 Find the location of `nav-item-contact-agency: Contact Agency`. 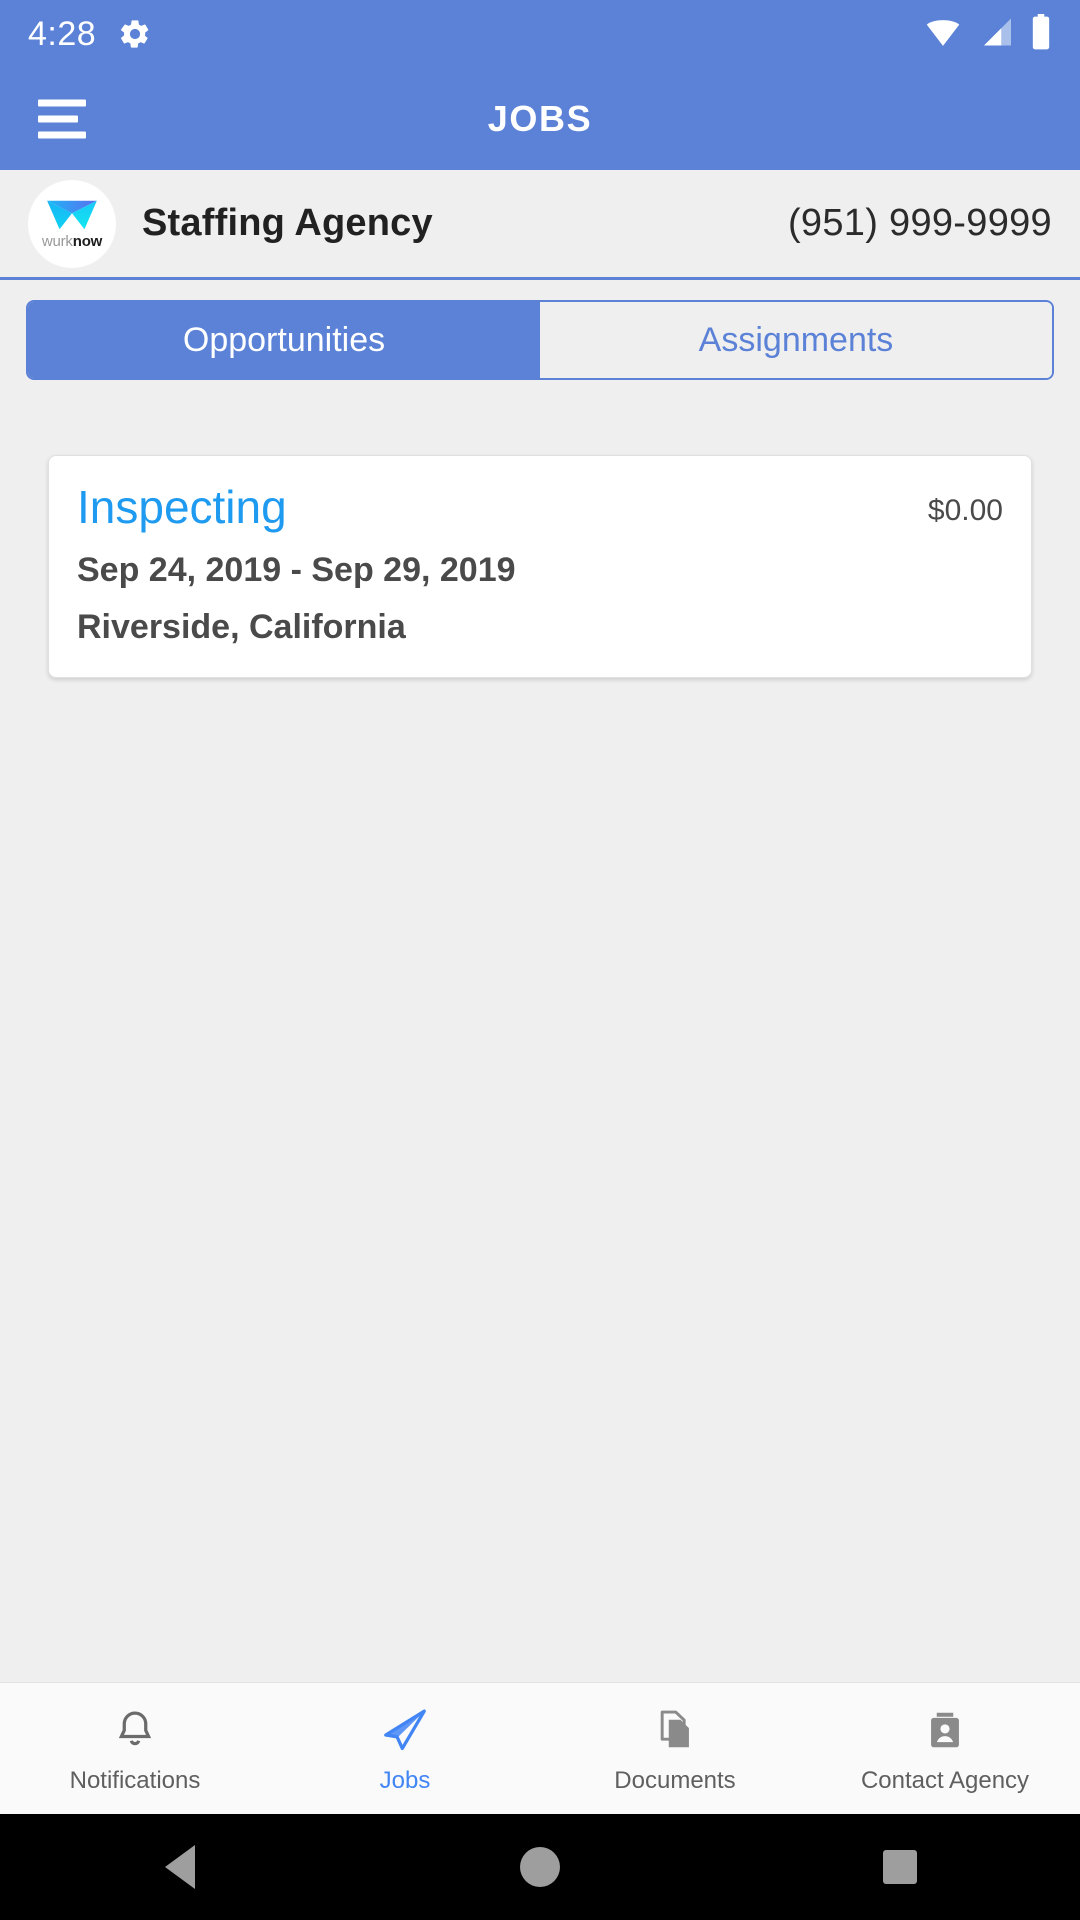

nav-item-contact-agency: Contact Agency is located at coordinates (945, 1749).